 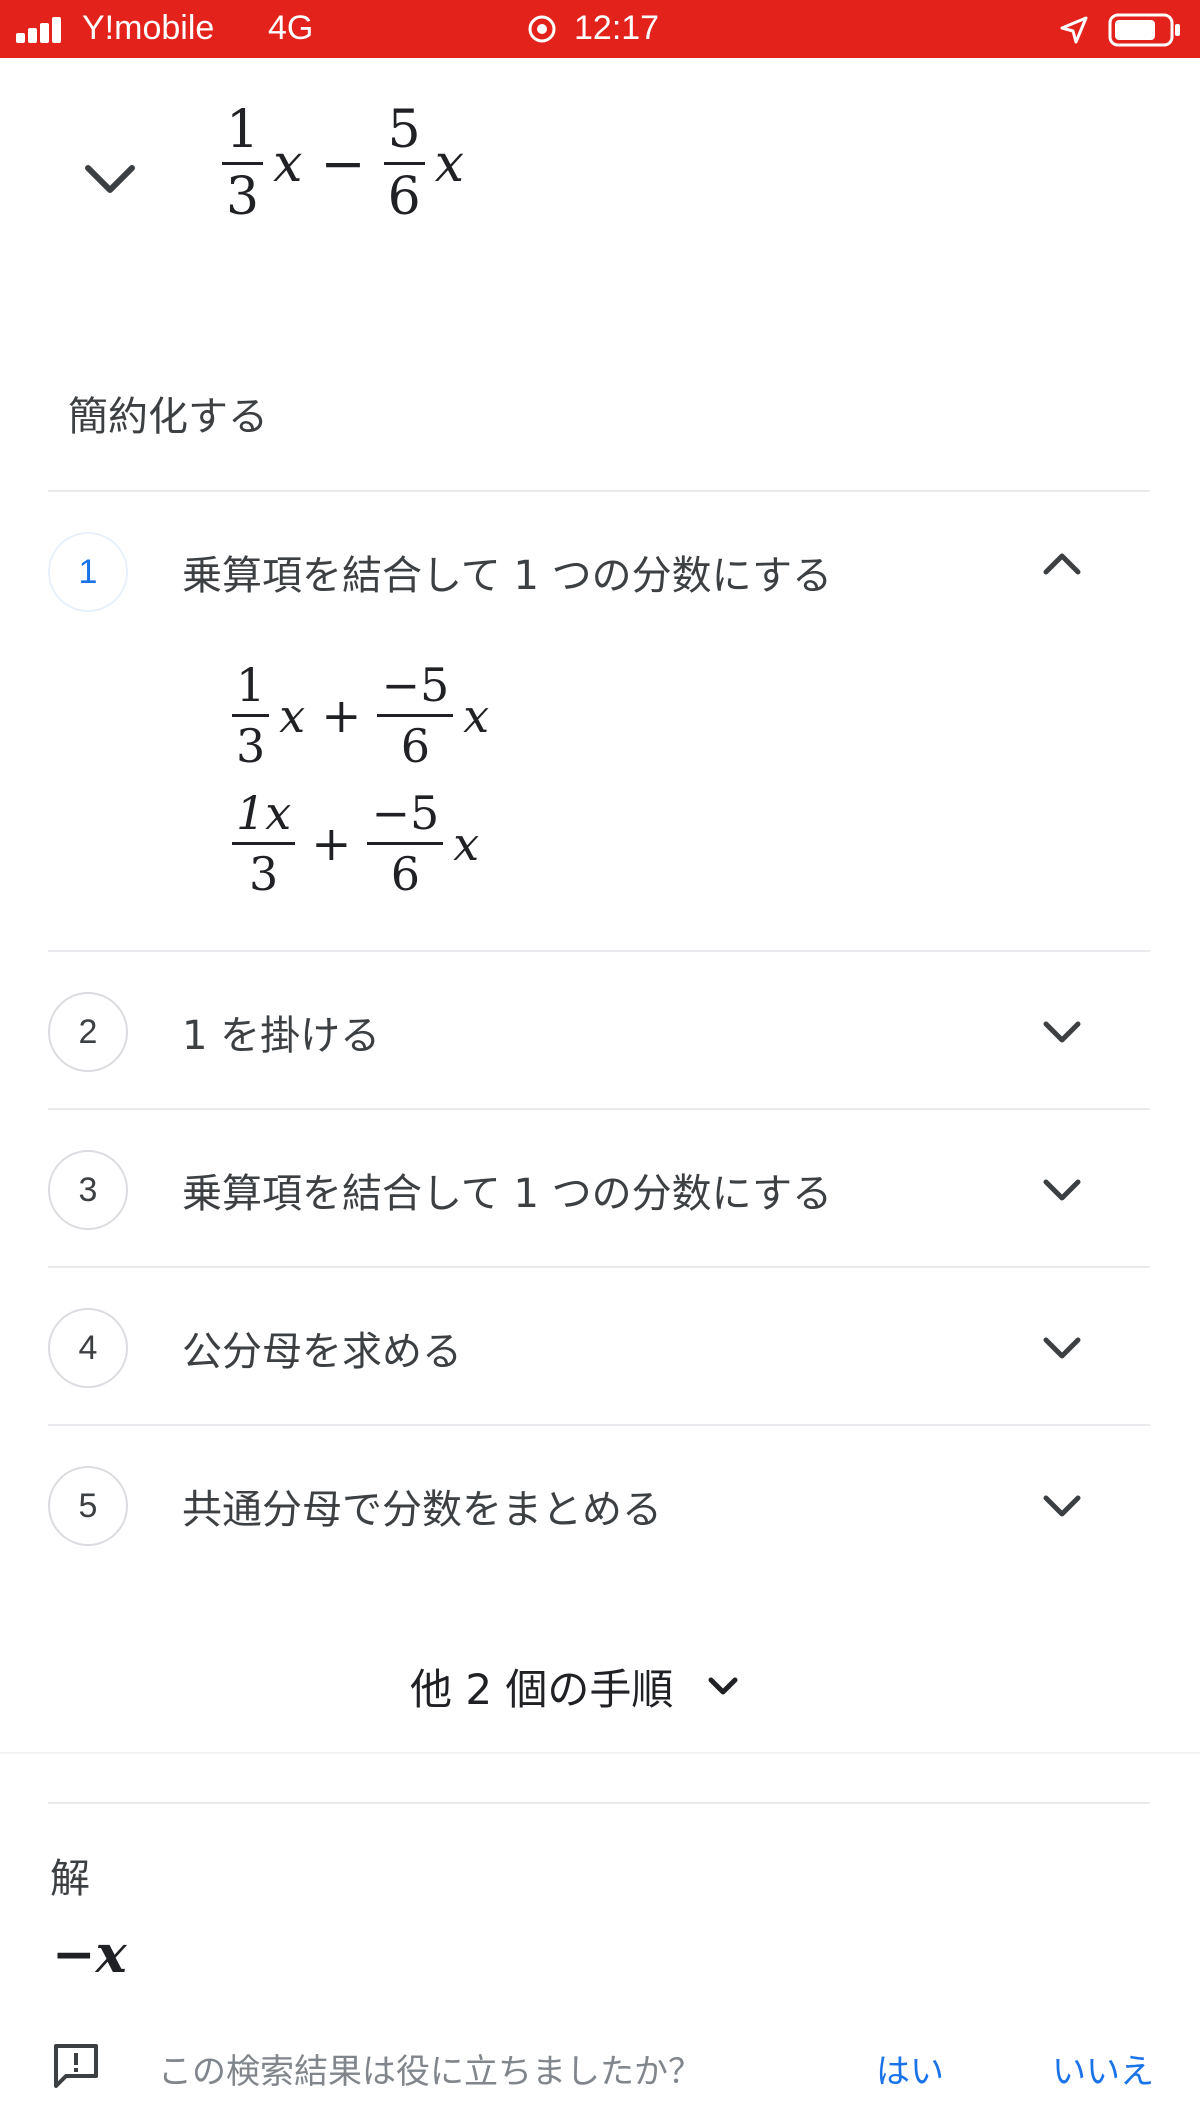 What do you see at coordinates (430, 2072) in the screenshot?
I see `feedback-question: この検索結果は役に立ちましたか？` at bounding box center [430, 2072].